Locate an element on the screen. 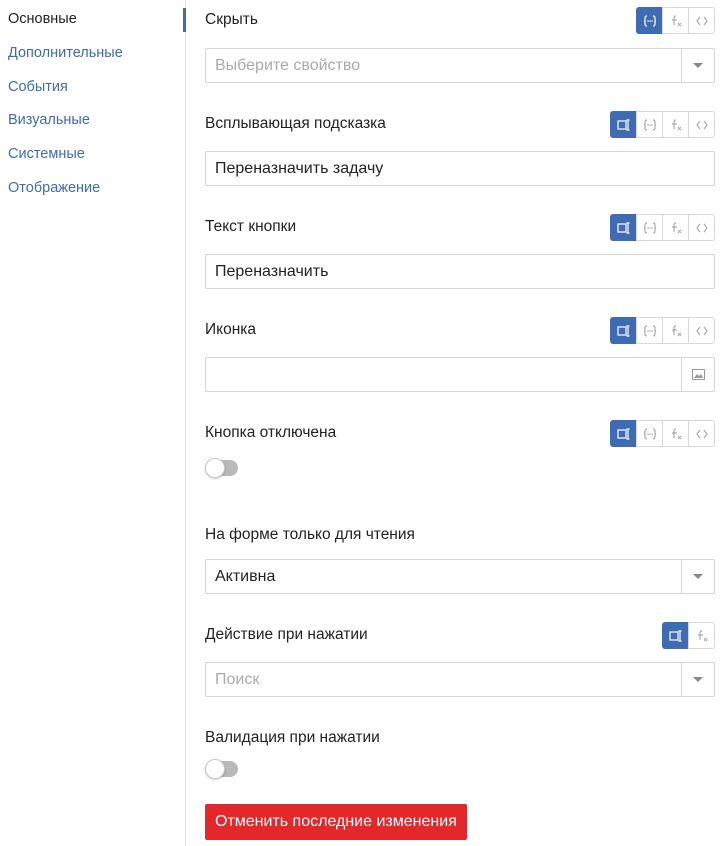 The image size is (723, 846). revert-changes-button: Отменить последние изменения is located at coordinates (336, 822).